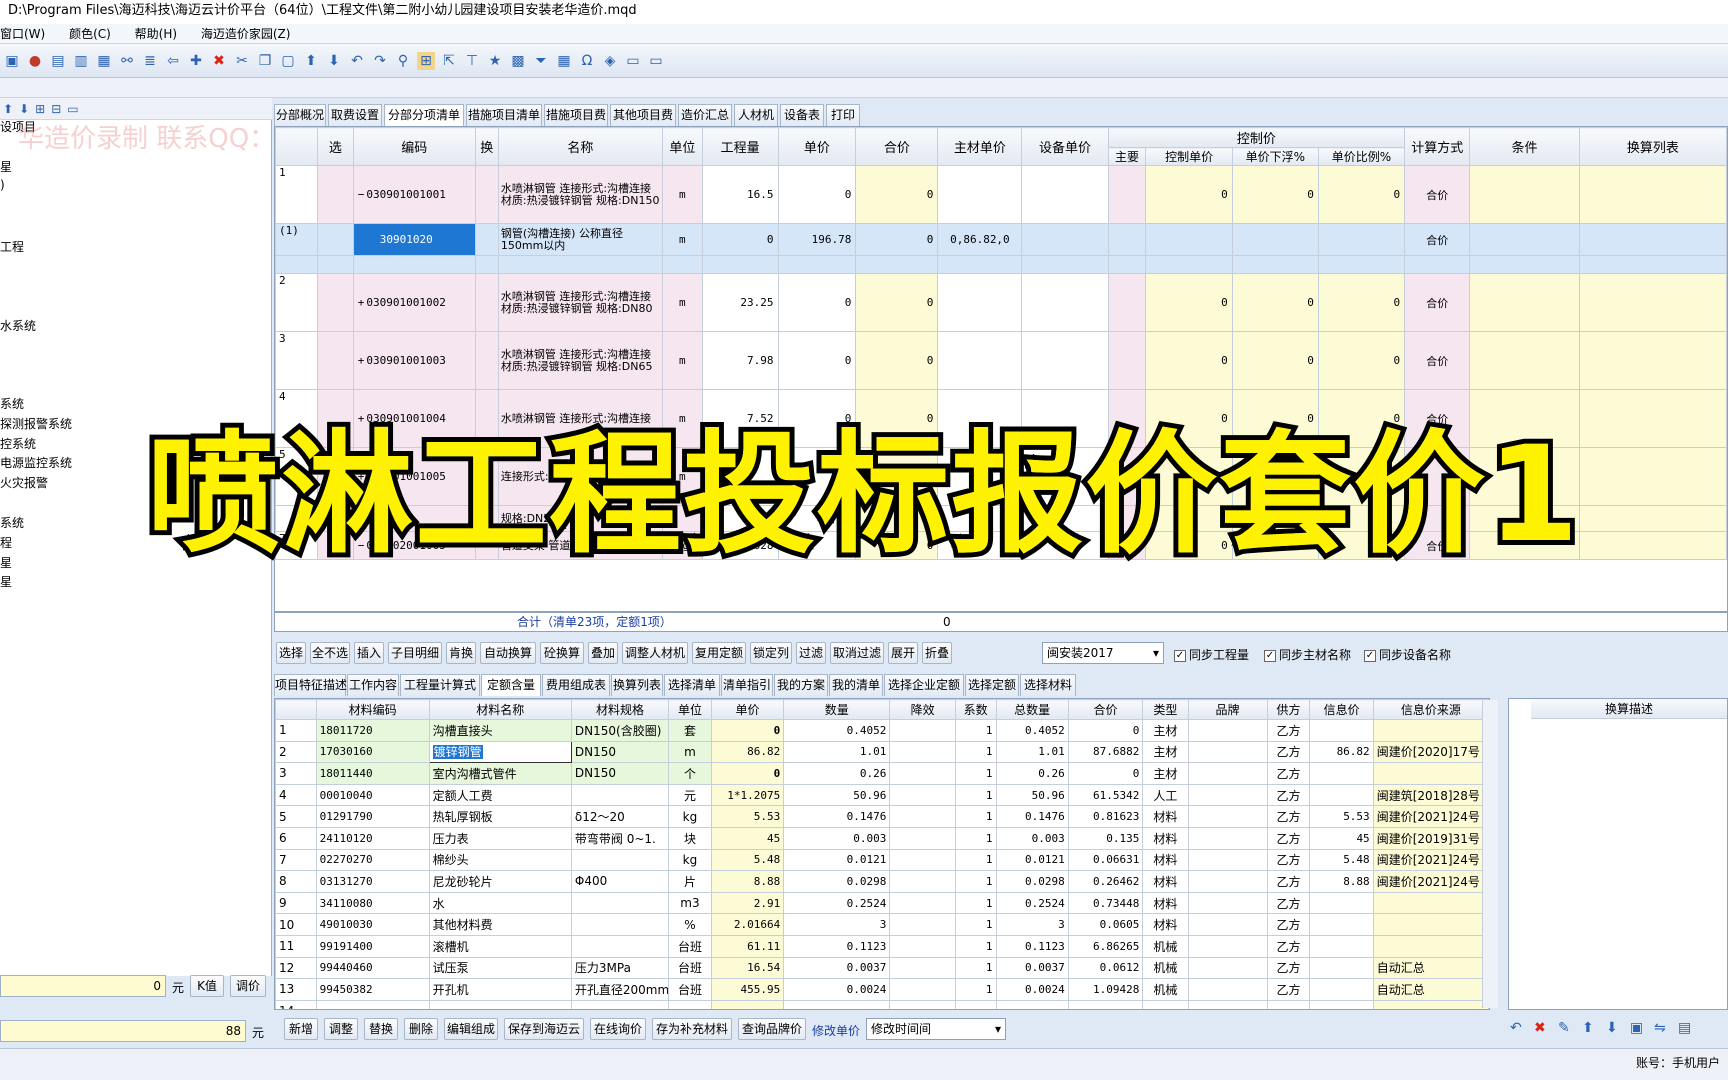  I want to click on cut-icon: ✂, so click(242, 61).